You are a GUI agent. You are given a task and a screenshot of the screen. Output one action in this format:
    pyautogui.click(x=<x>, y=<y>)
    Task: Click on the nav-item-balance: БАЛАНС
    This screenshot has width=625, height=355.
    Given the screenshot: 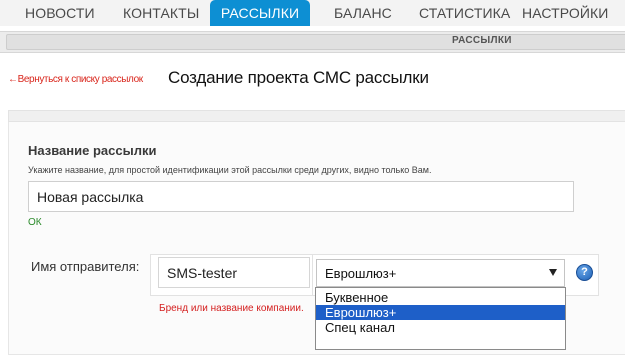 What is the action you would take?
    pyautogui.click(x=363, y=13)
    